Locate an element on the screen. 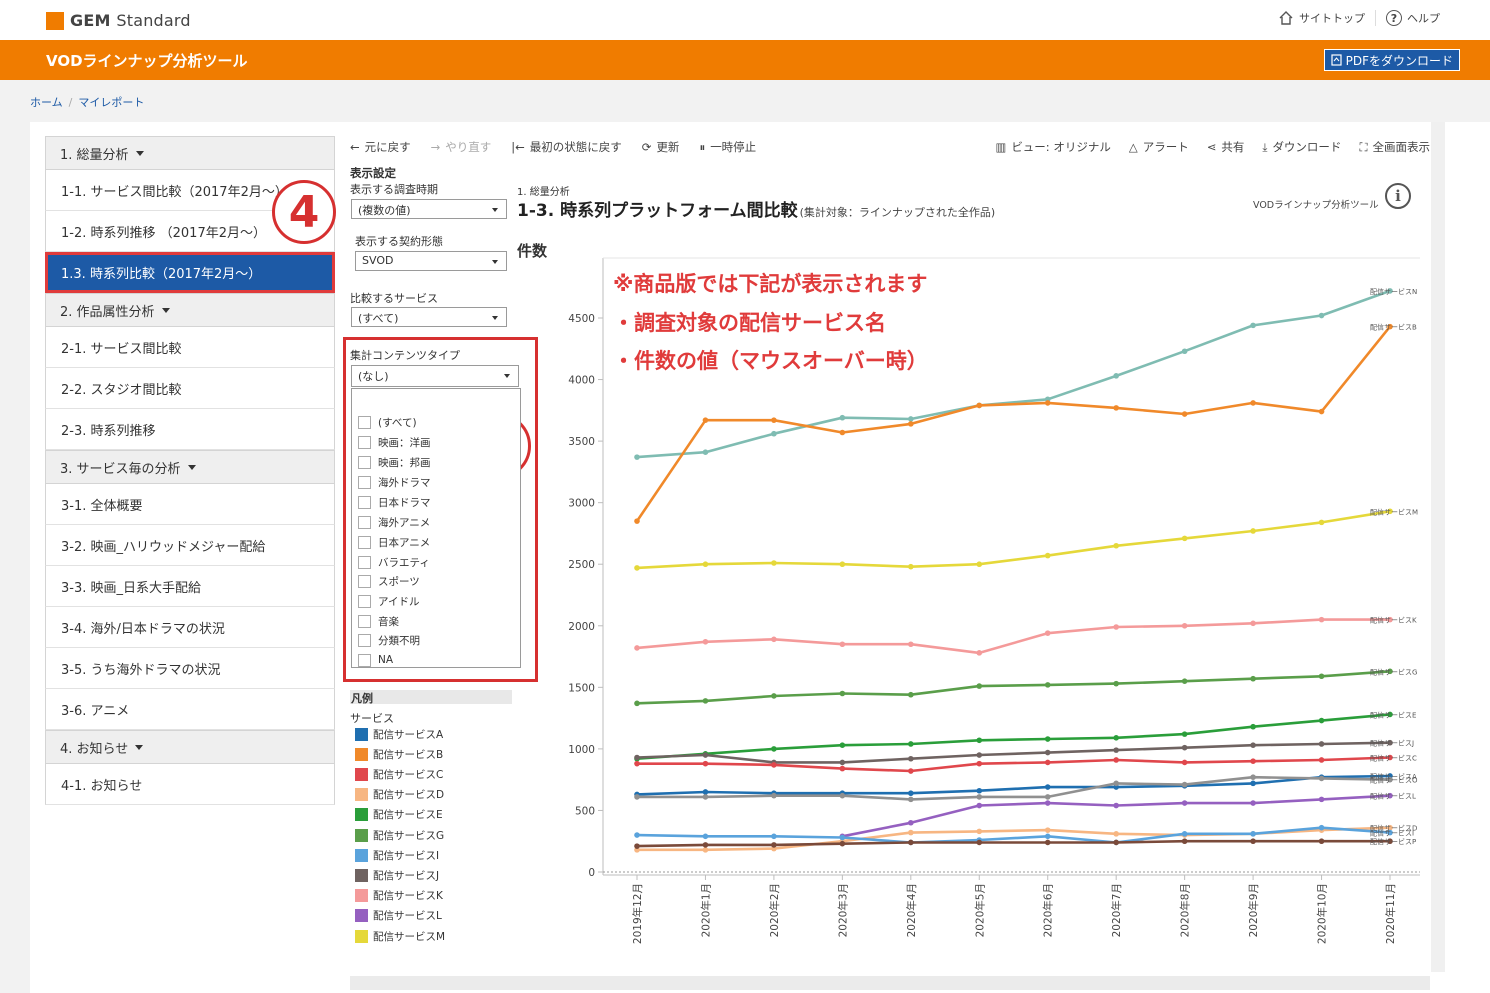 The height and width of the screenshot is (993, 1490). content-type-option: NA is located at coordinates (375, 660).